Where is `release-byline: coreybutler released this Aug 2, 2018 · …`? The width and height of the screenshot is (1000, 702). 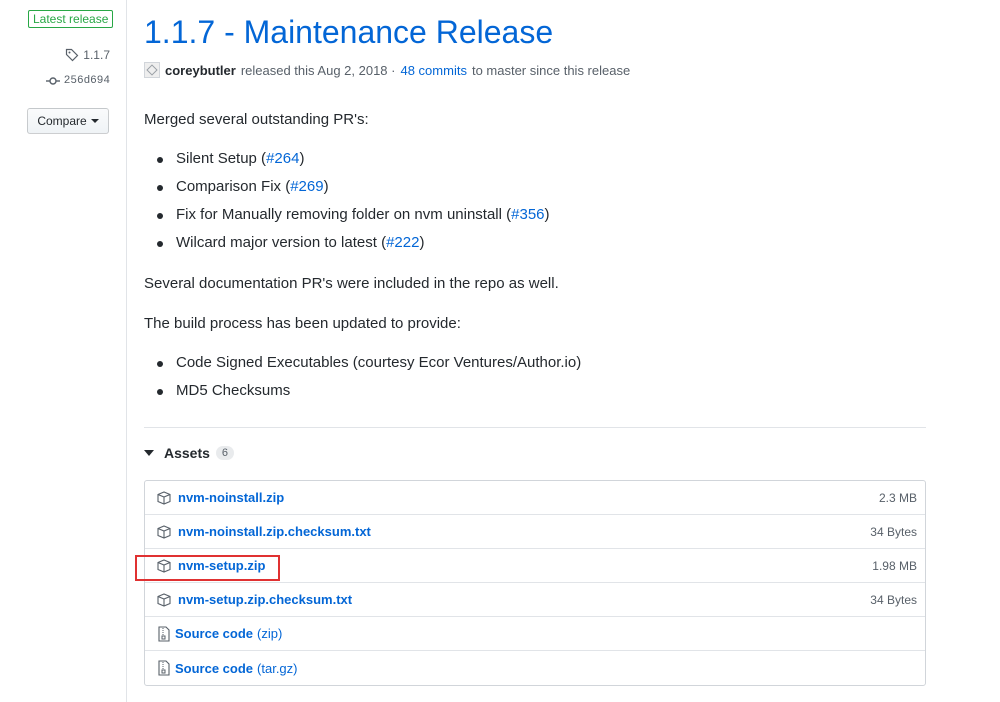
release-byline: coreybutler released this Aug 2, 2018 · … is located at coordinates (387, 70).